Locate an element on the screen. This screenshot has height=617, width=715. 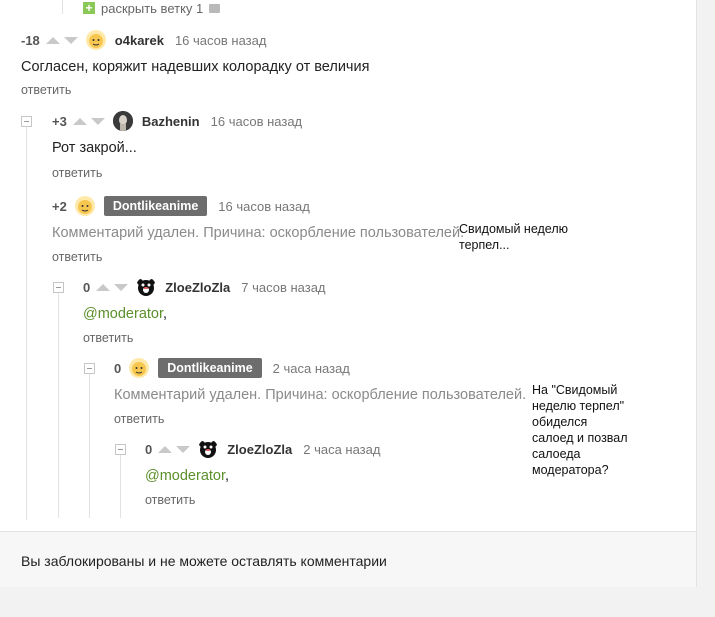
comment-header: +2 Dontlikeanime 16 часов назад is located at coordinates (181, 206).